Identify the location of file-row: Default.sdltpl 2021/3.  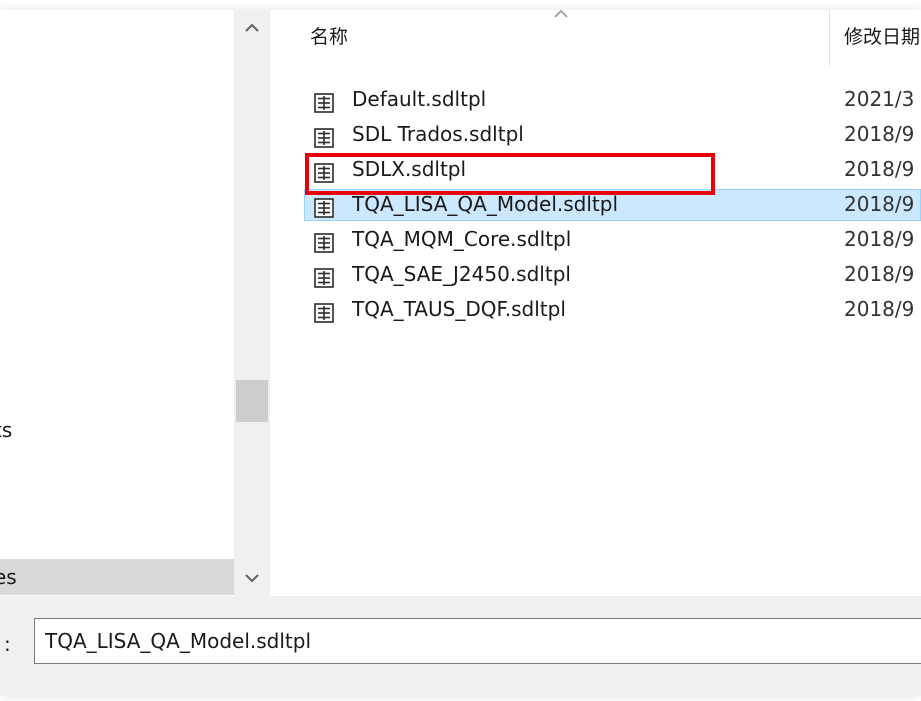
(595, 99).